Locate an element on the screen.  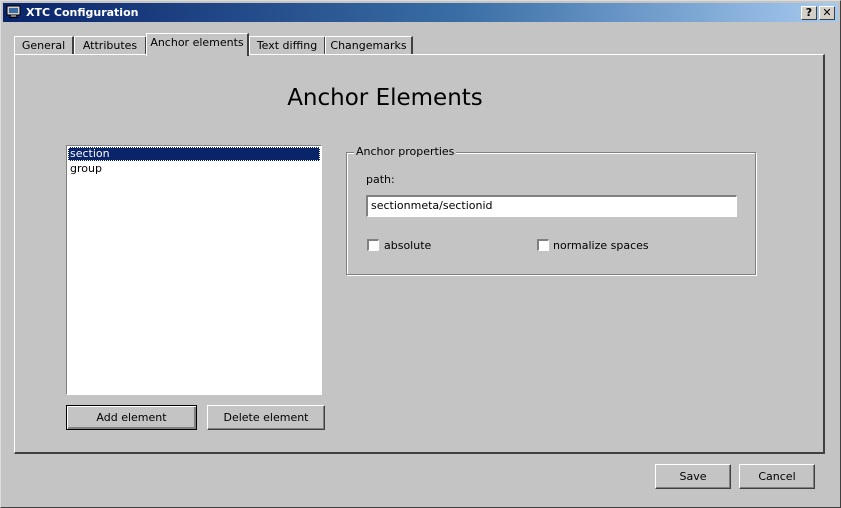
delete-element-button: Delete element is located at coordinates (266, 417).